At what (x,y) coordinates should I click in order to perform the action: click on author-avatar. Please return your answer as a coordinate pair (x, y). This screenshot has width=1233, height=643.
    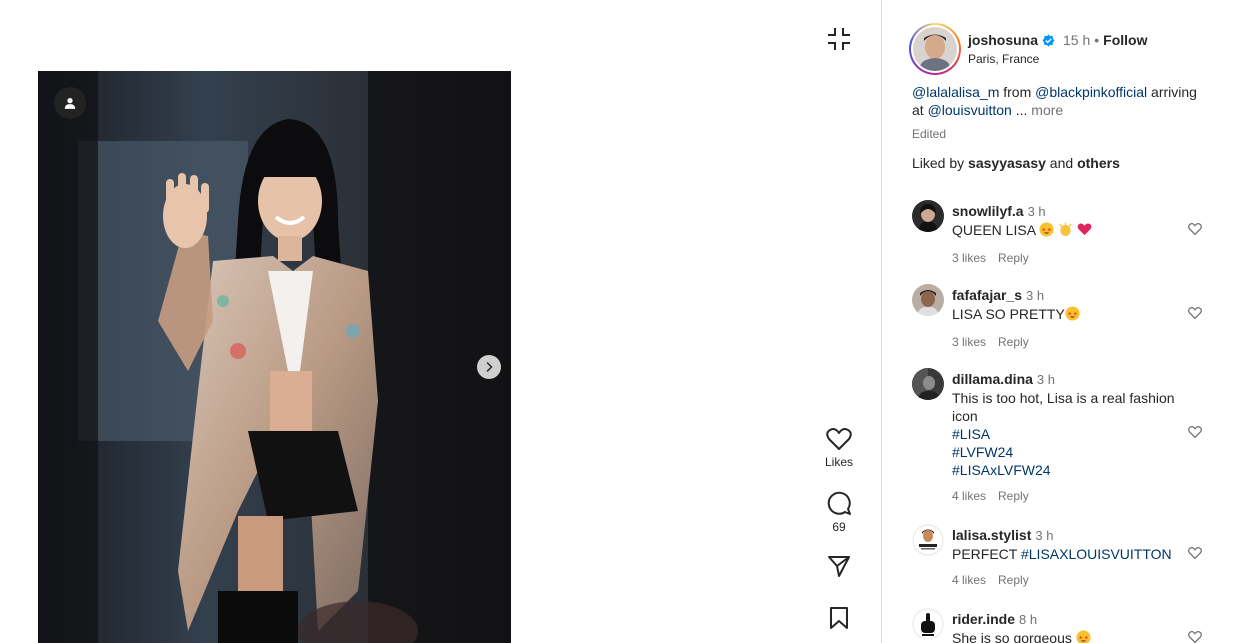
    Looking at the image, I should click on (935, 49).